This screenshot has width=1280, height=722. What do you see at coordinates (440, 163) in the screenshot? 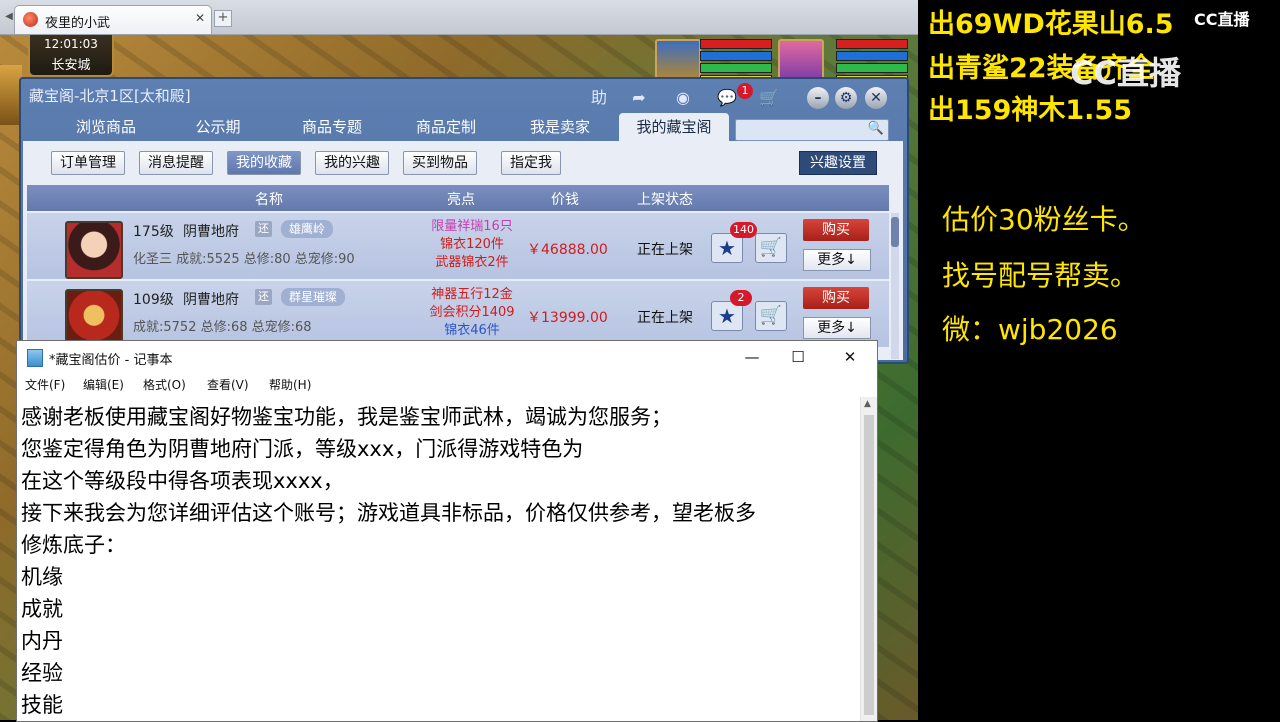
I see `subtab-purchased: 买到物品` at bounding box center [440, 163].